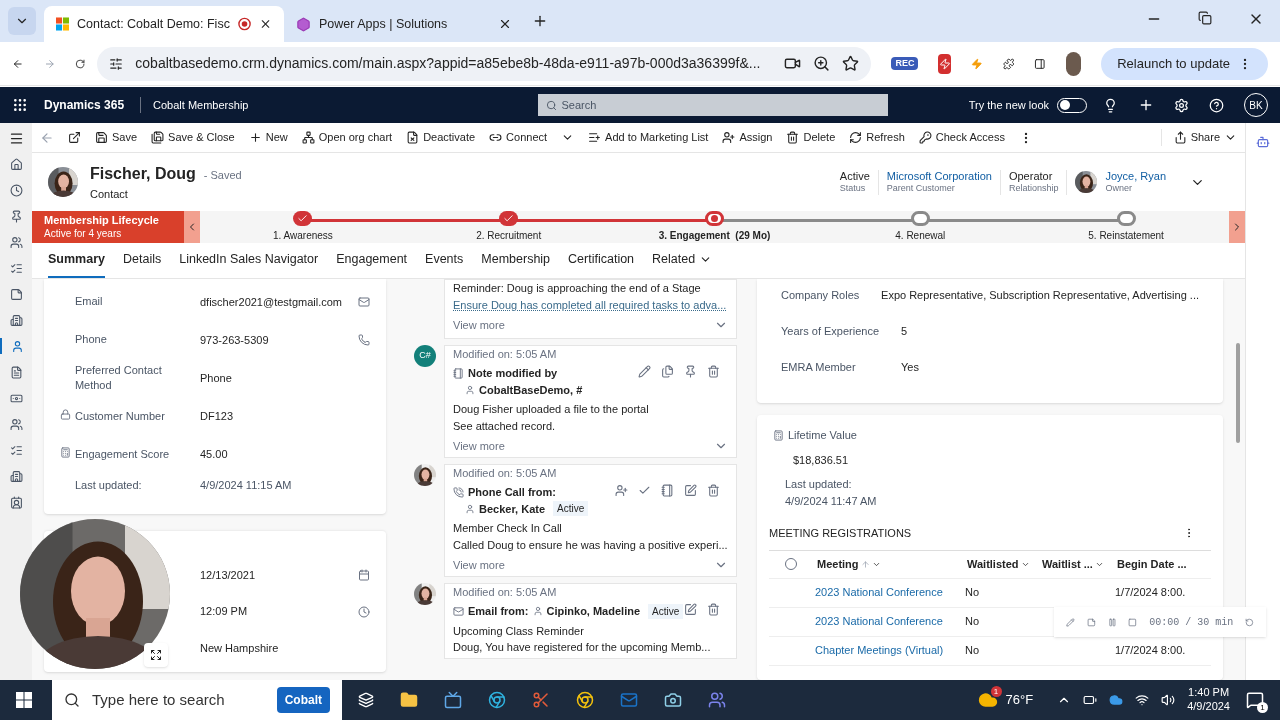 Image resolution: width=1280 pixels, height=720 pixels. I want to click on owner-name: Joyce, Ryan, so click(1135, 176).